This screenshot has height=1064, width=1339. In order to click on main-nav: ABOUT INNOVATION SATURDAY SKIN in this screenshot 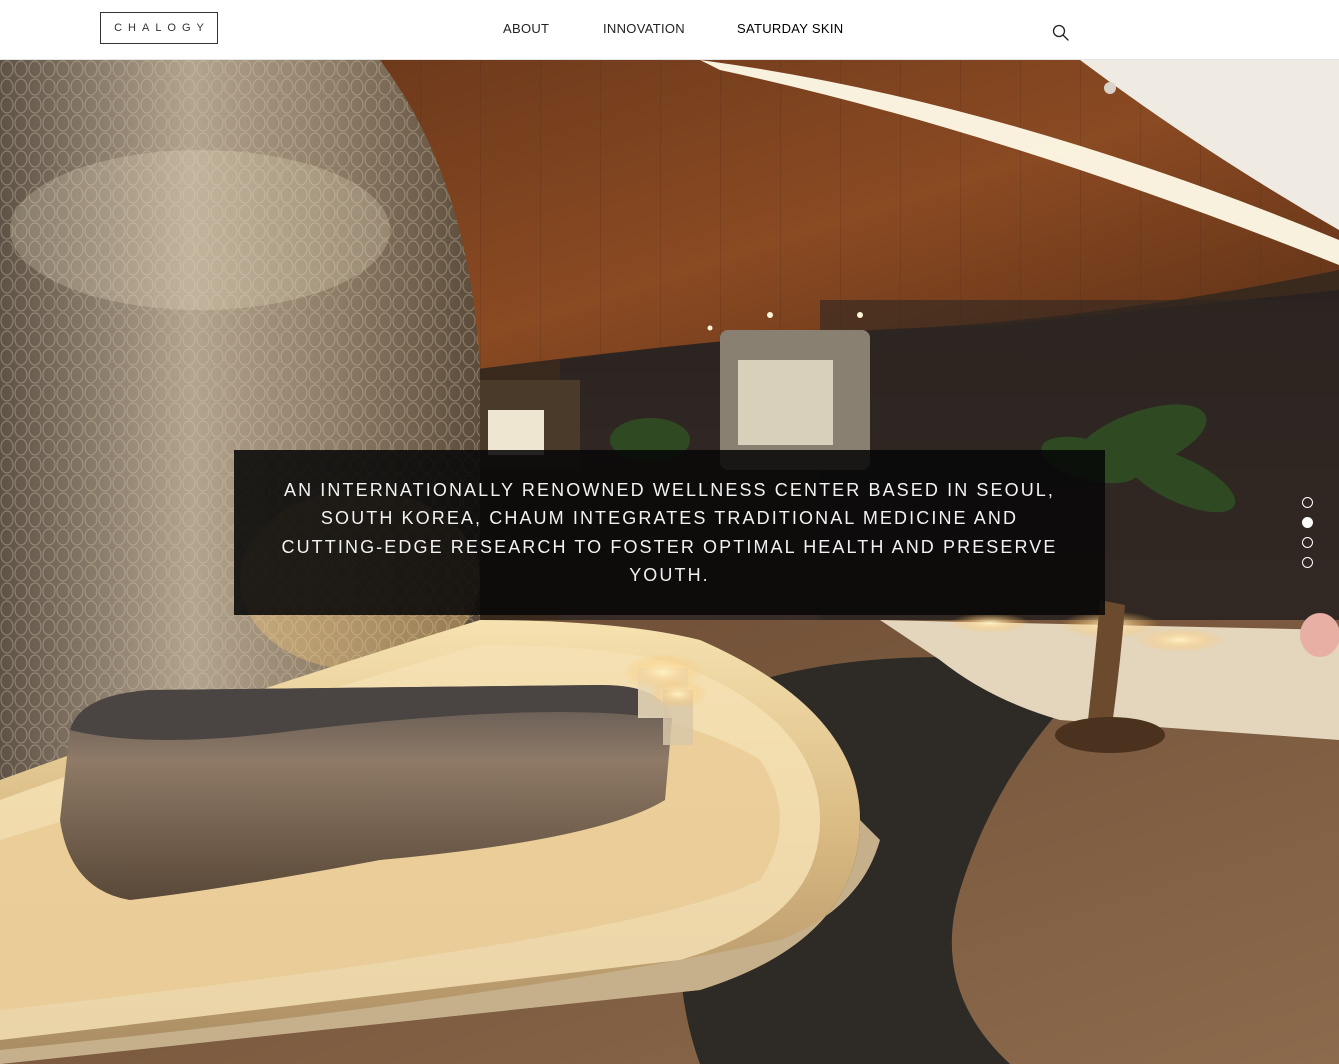, I will do `click(669, 30)`.